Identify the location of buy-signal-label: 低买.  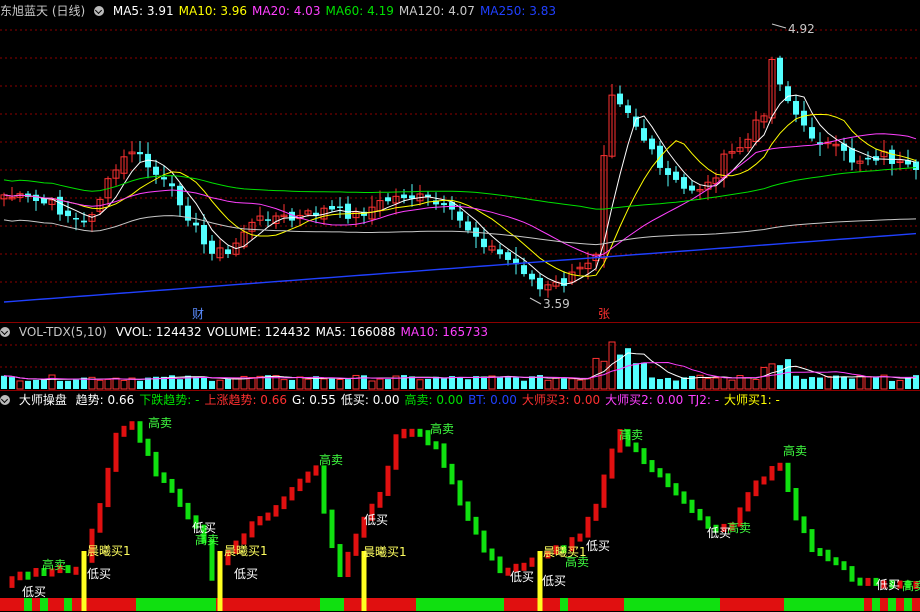
(376, 520).